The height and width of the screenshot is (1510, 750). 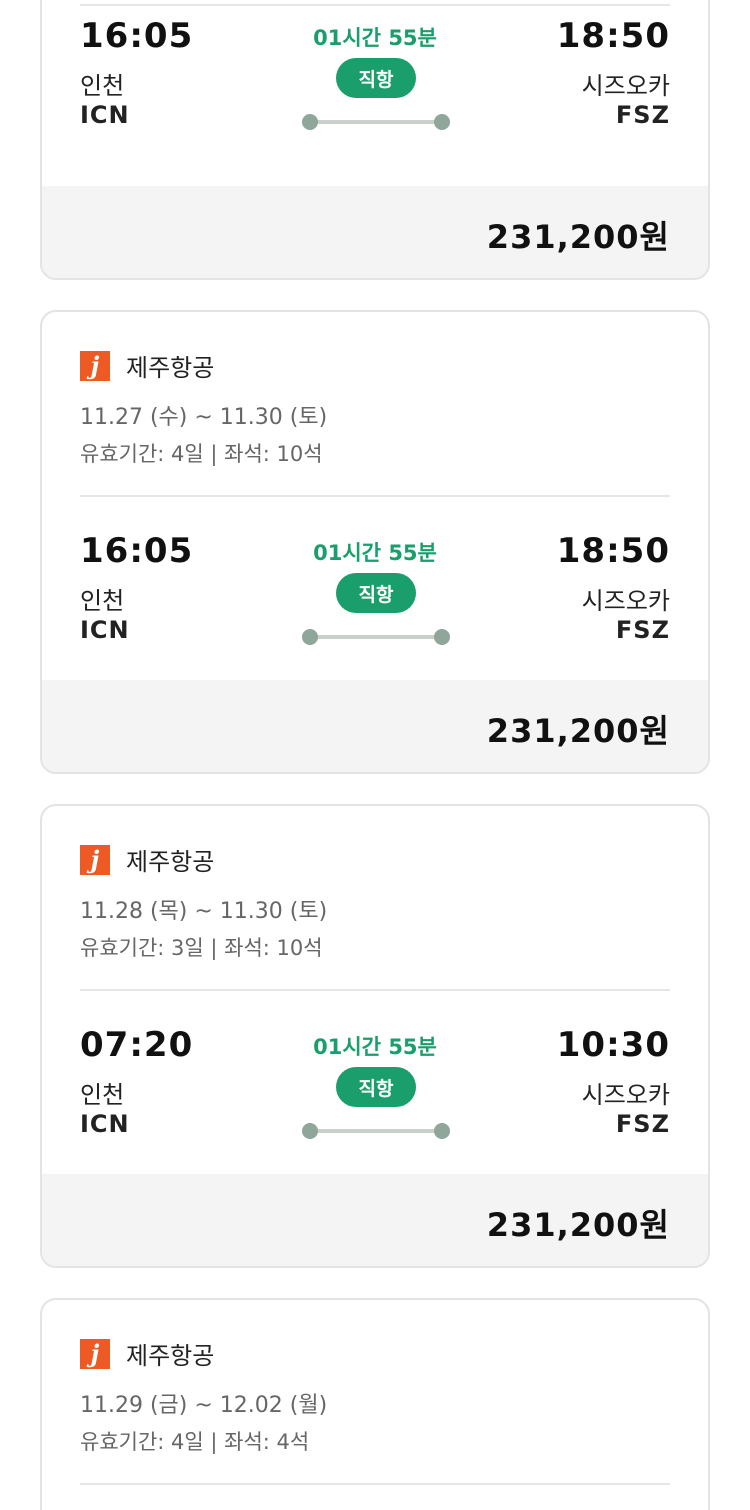 What do you see at coordinates (201, 454) in the screenshot?
I see `validity-seats: 유효기간: 4일 | 좌석: 10석` at bounding box center [201, 454].